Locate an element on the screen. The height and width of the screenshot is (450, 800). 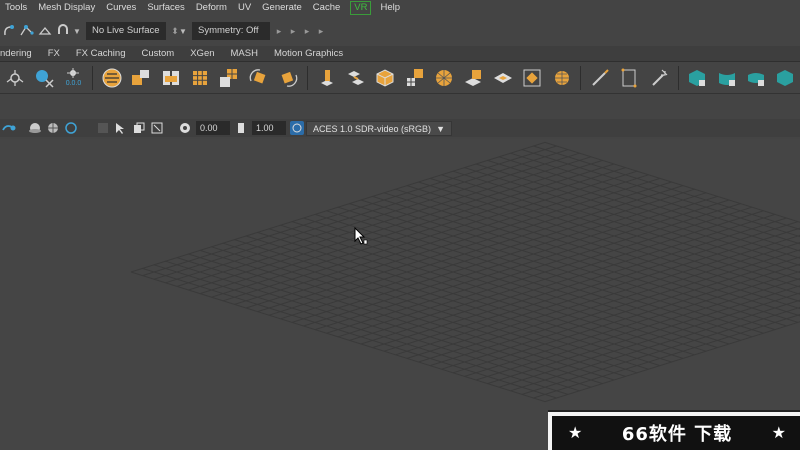
frame-selection-icon is located at coordinates (157, 128).